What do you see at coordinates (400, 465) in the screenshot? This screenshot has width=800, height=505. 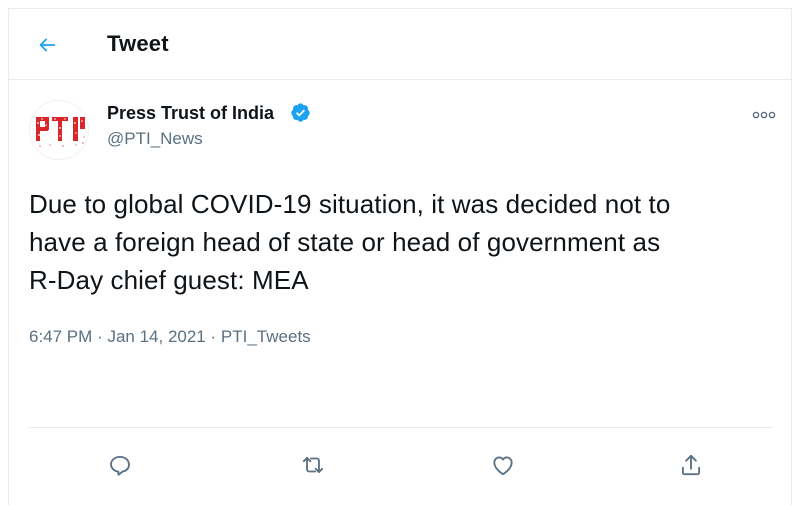 I see `action-bar` at bounding box center [400, 465].